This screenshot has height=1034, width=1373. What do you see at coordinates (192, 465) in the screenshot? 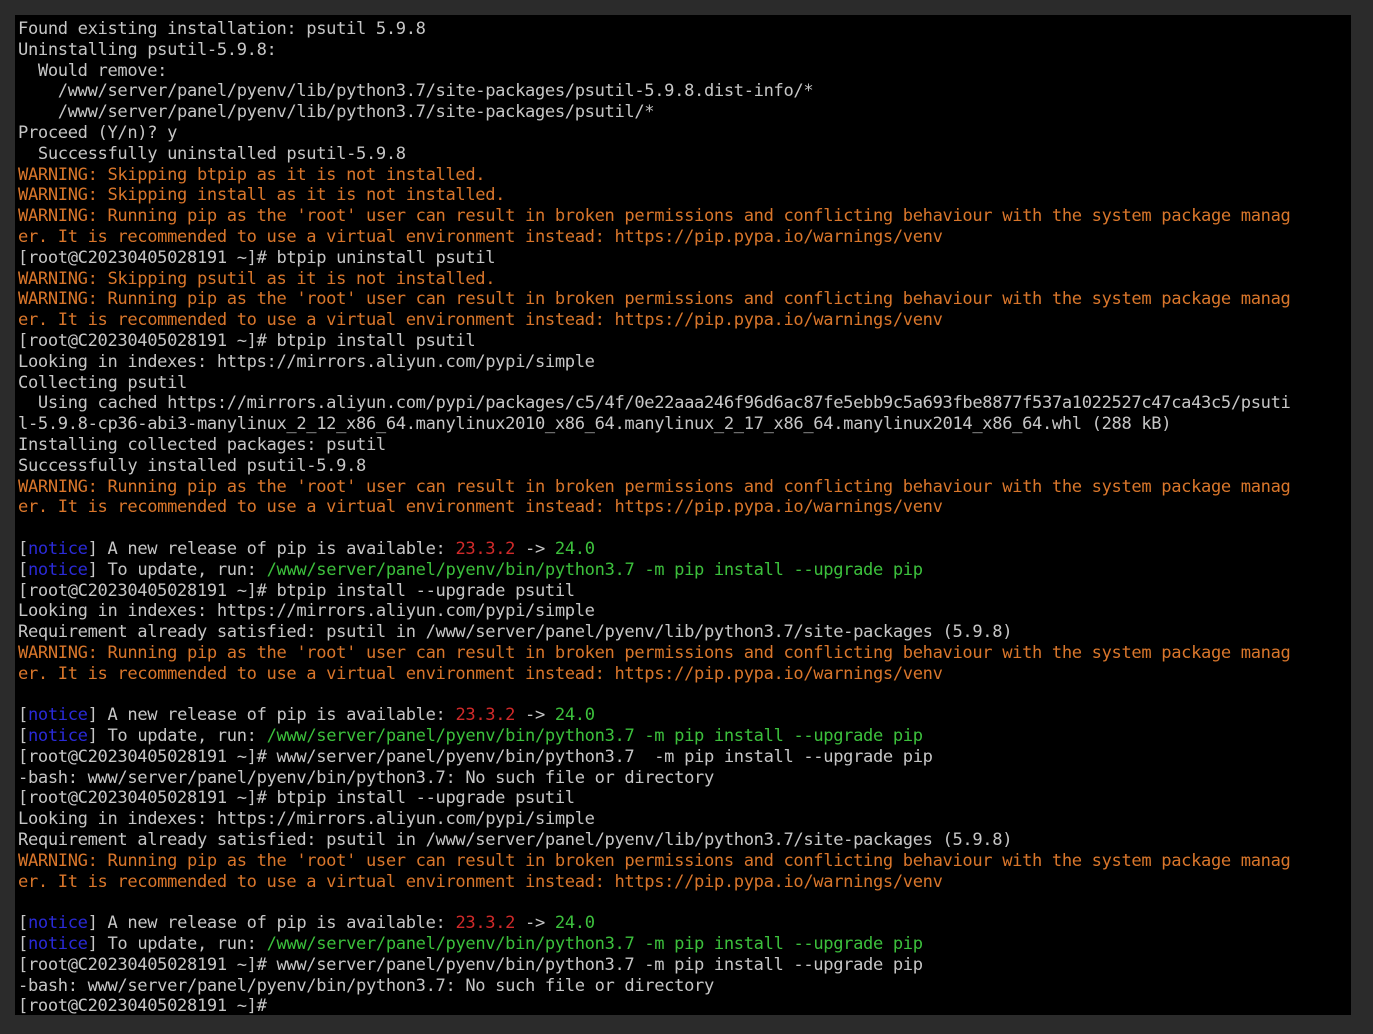
I see `output-text: Successfully installed psutil-5.9.8` at bounding box center [192, 465].